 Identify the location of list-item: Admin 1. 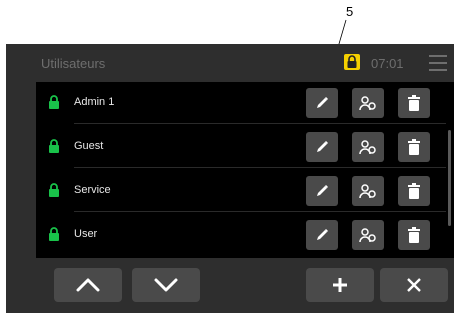
(241, 103).